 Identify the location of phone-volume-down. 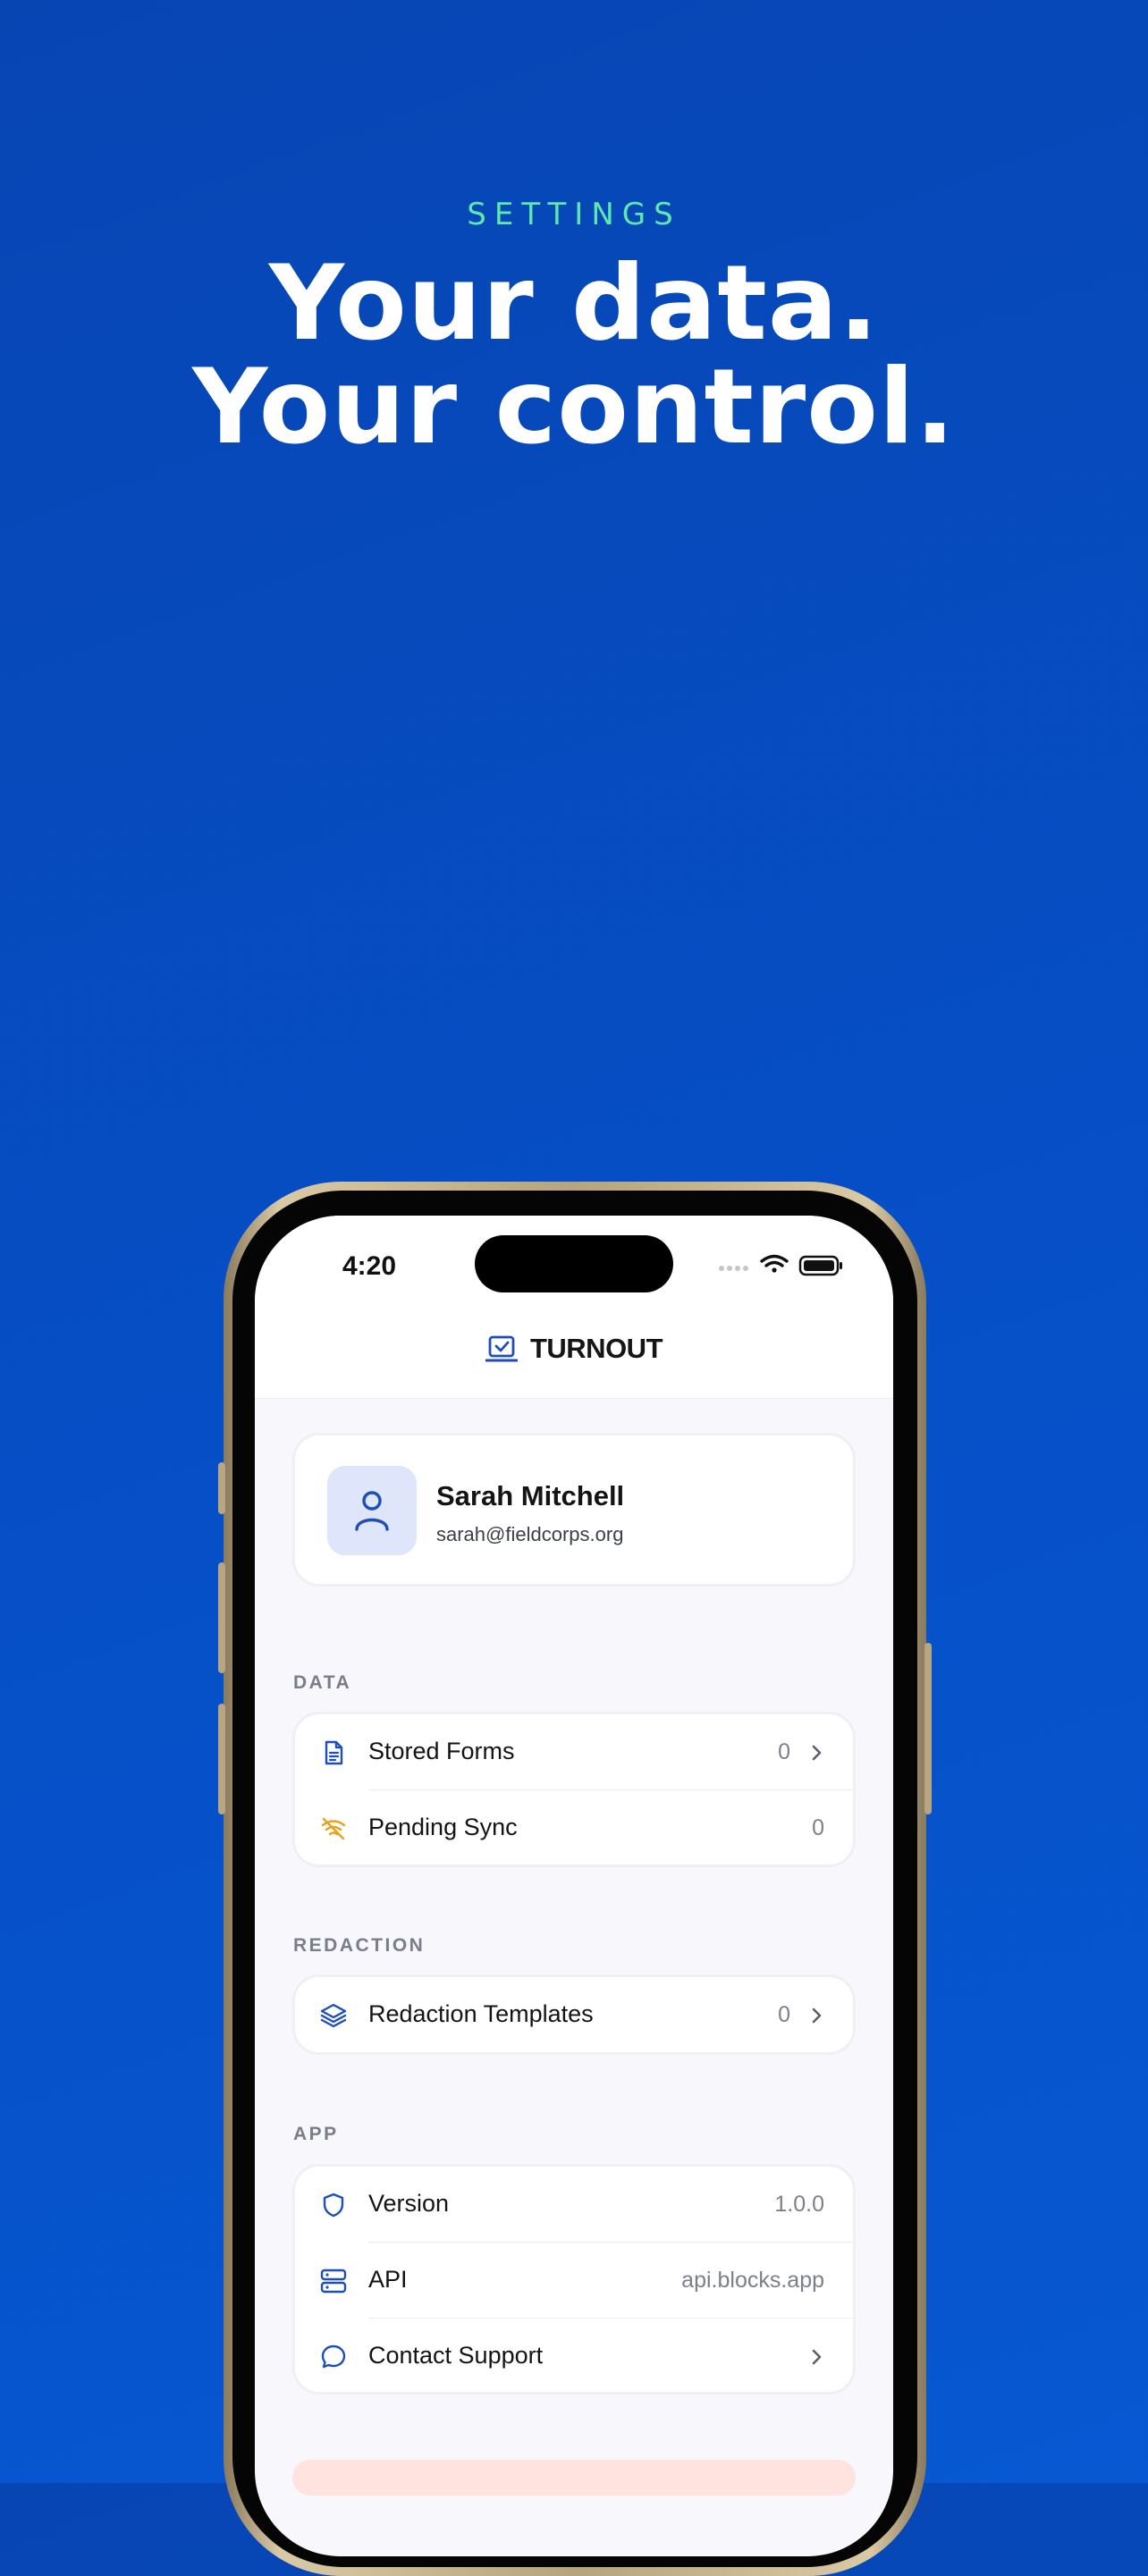
(221, 1759).